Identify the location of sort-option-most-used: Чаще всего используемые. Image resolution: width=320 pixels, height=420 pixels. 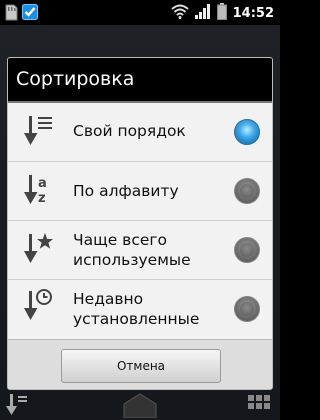
(140, 250).